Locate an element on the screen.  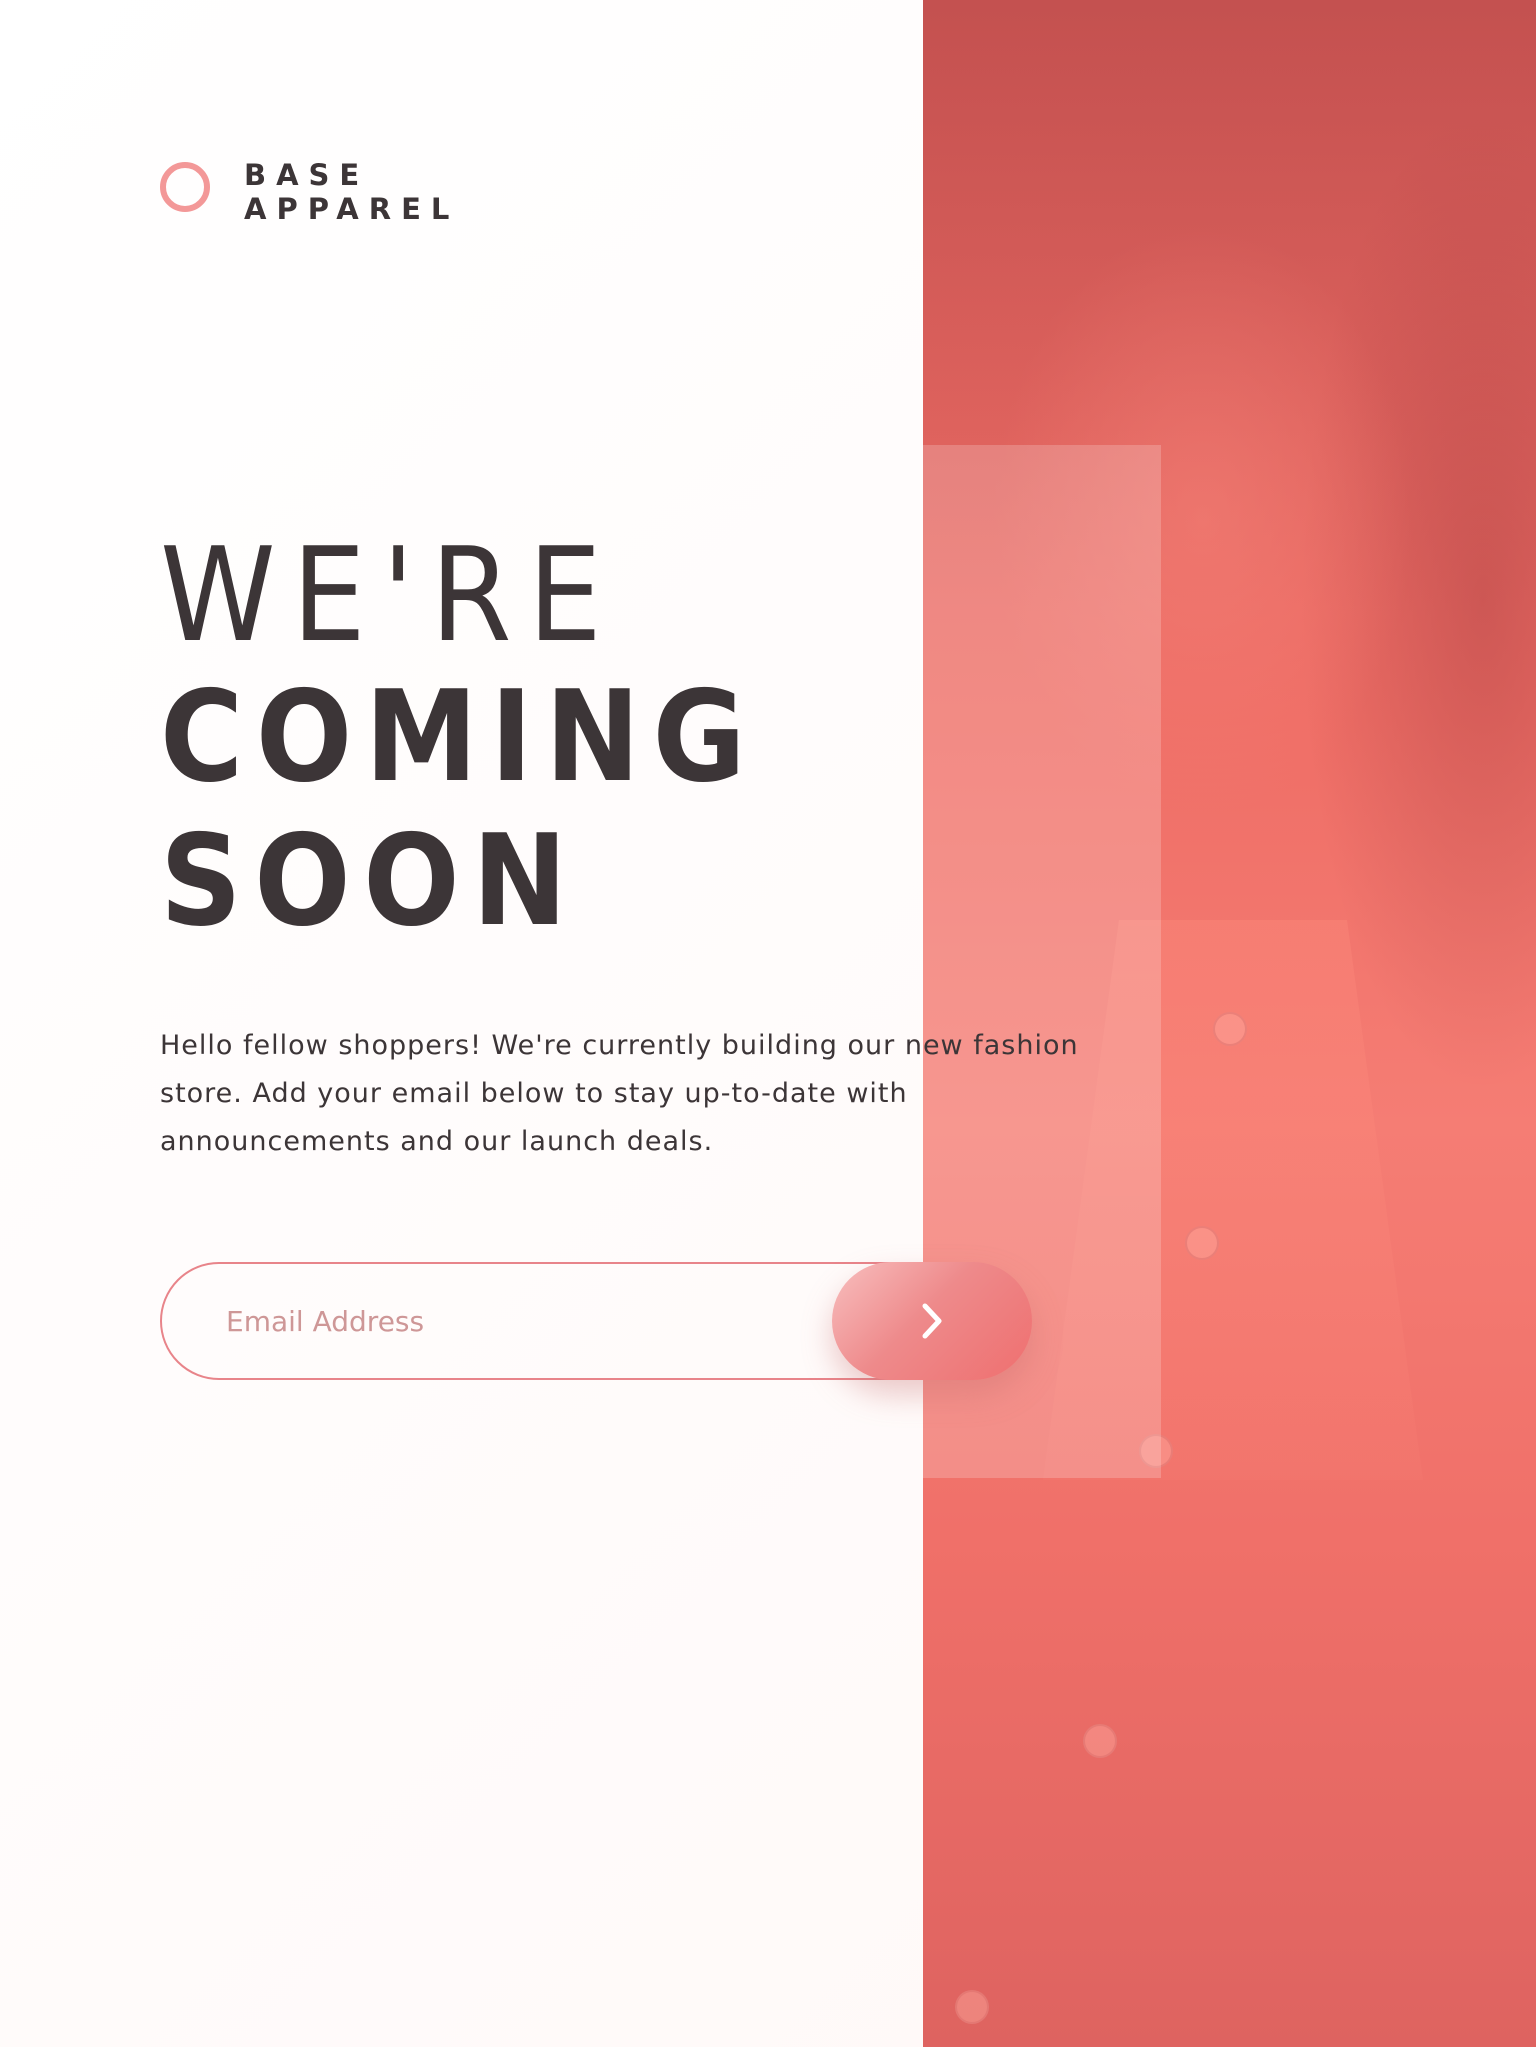
email-signup-form is located at coordinates (597, 1321).